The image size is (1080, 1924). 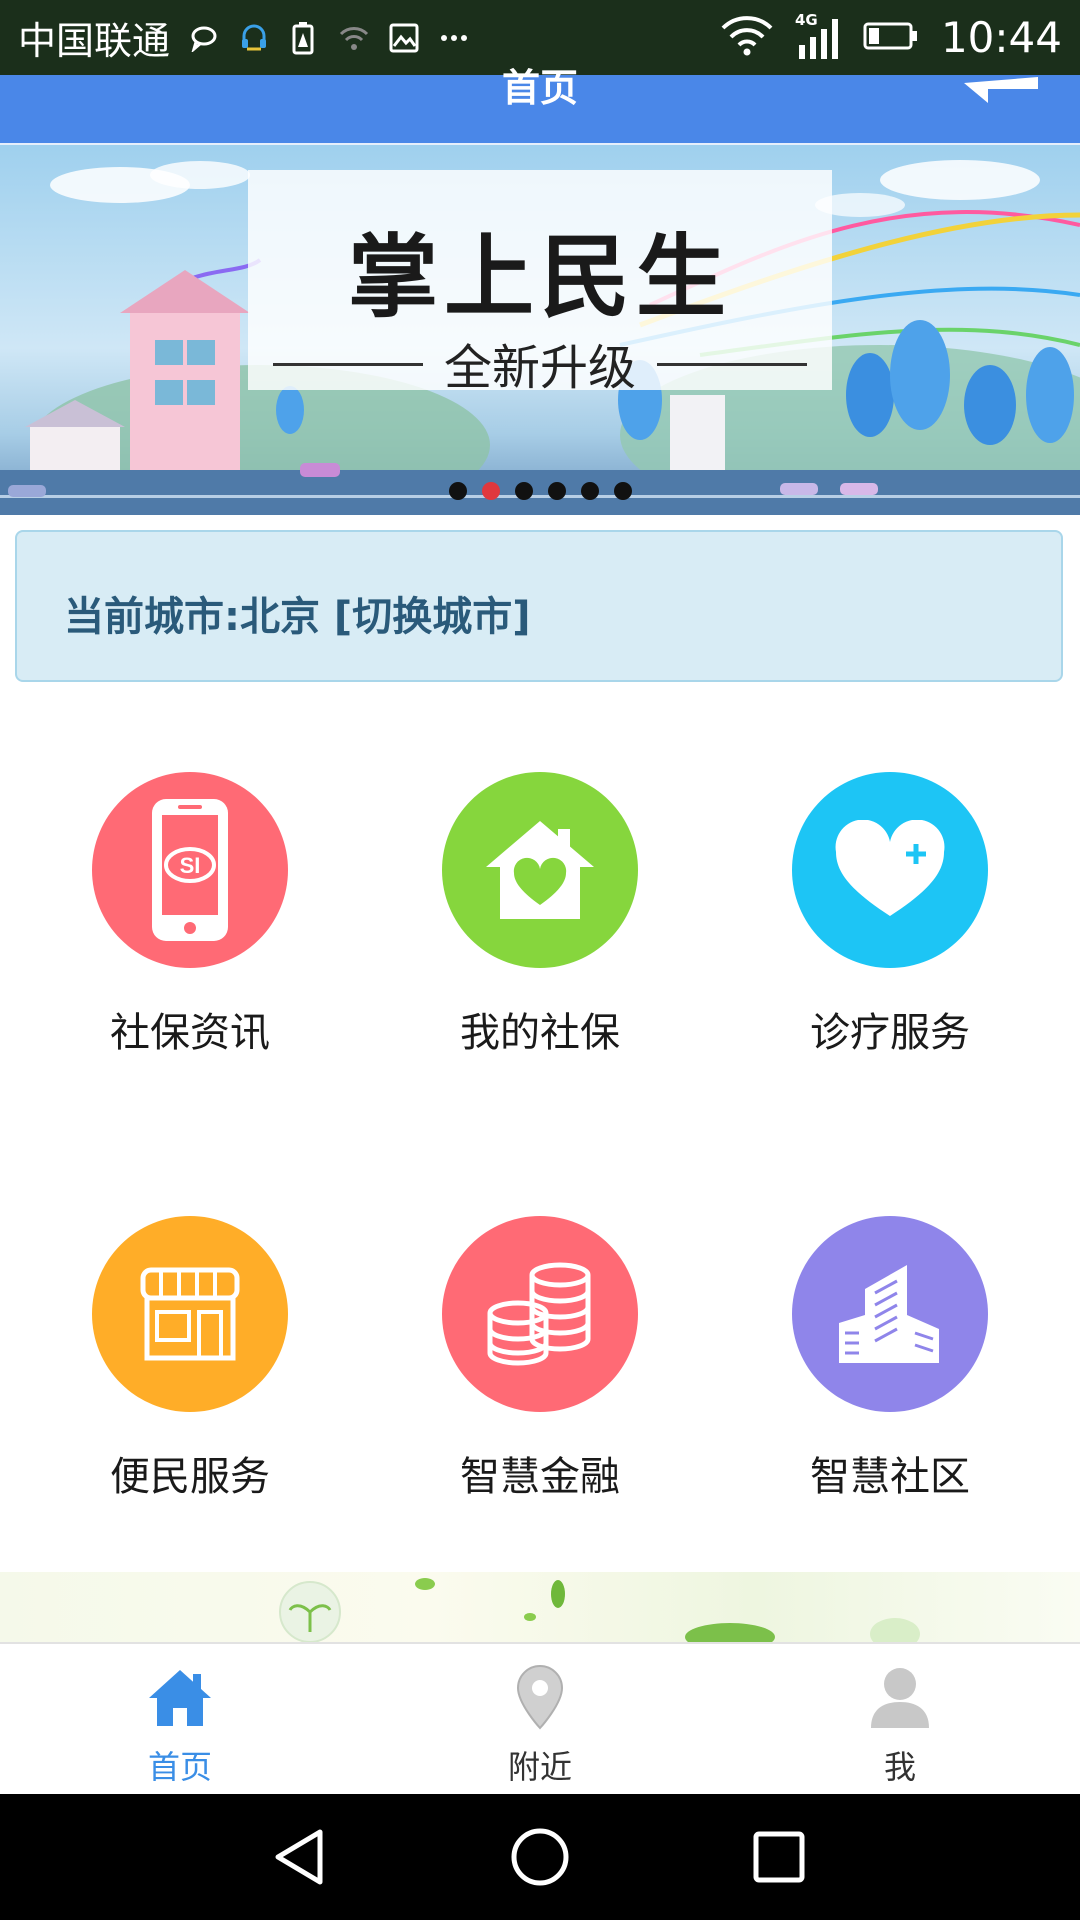 I want to click on system-navigation-bar, so click(x=540, y=1857).